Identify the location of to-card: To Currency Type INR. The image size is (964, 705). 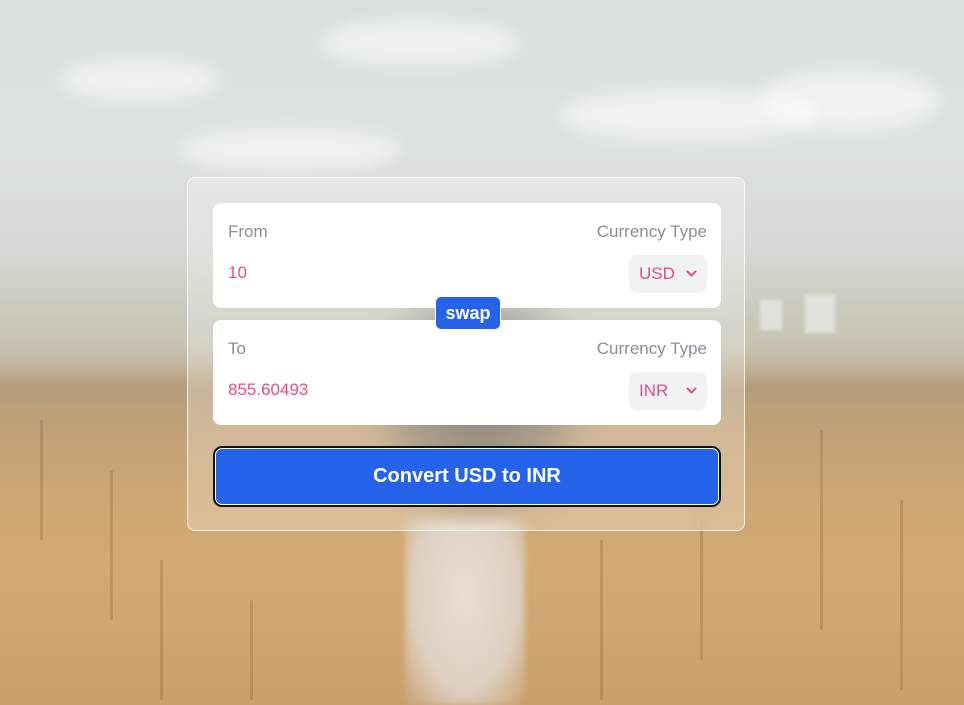
(467, 372).